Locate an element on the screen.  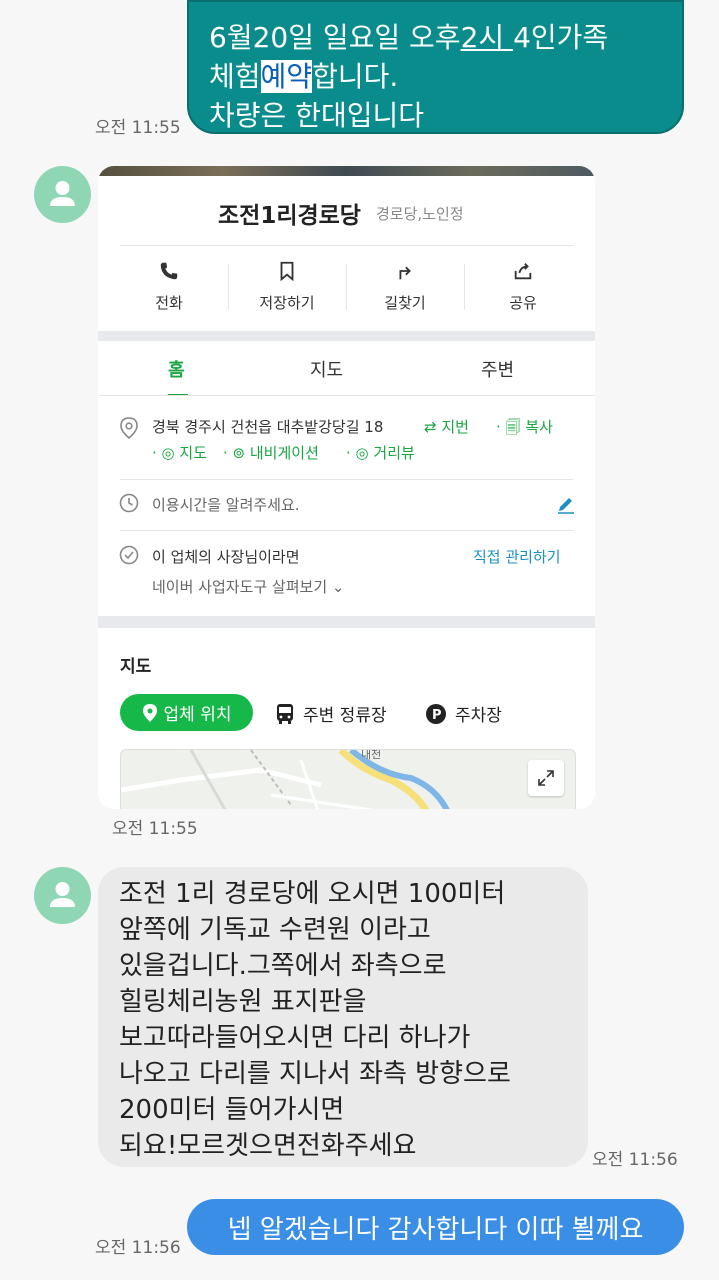
message-text: 2시 is located at coordinates (487, 37).